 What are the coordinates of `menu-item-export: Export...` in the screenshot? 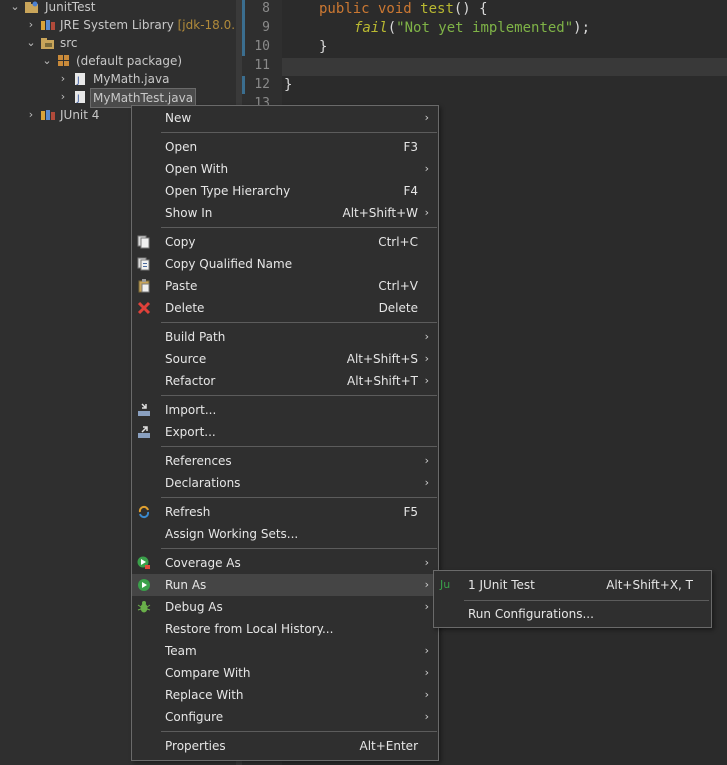 It's located at (285, 432).